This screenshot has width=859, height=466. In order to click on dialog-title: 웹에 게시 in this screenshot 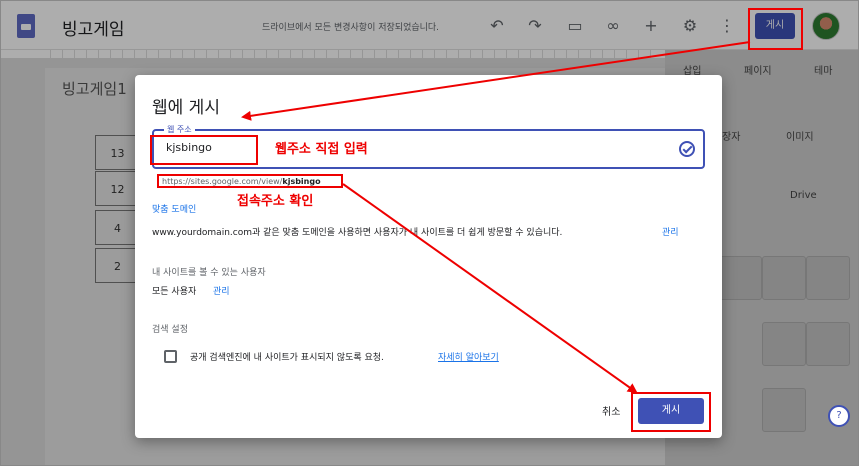, I will do `click(186, 108)`.